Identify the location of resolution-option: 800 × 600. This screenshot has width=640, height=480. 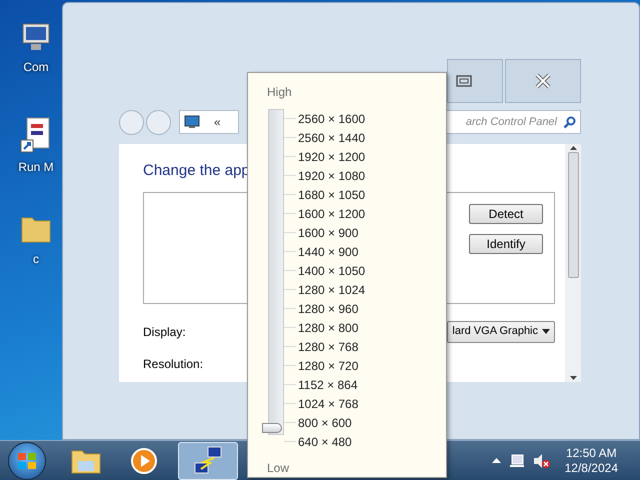
(325, 423).